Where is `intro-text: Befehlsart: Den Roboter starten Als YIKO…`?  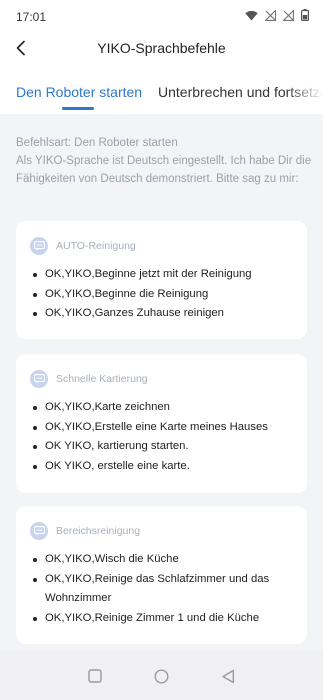
intro-text: Befehlsart: Den Roboter starten Als YIKO… is located at coordinates (164, 161).